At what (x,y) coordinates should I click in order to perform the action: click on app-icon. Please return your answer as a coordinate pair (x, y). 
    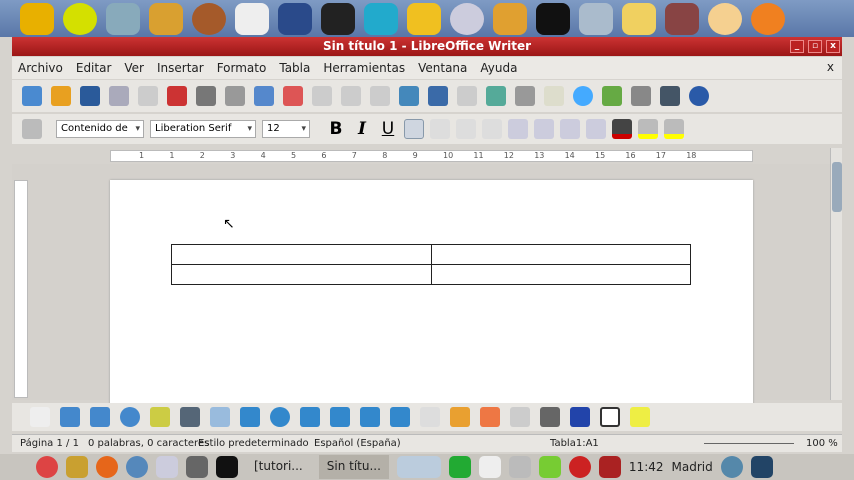
    Looking at the image, I should click on (77, 467).